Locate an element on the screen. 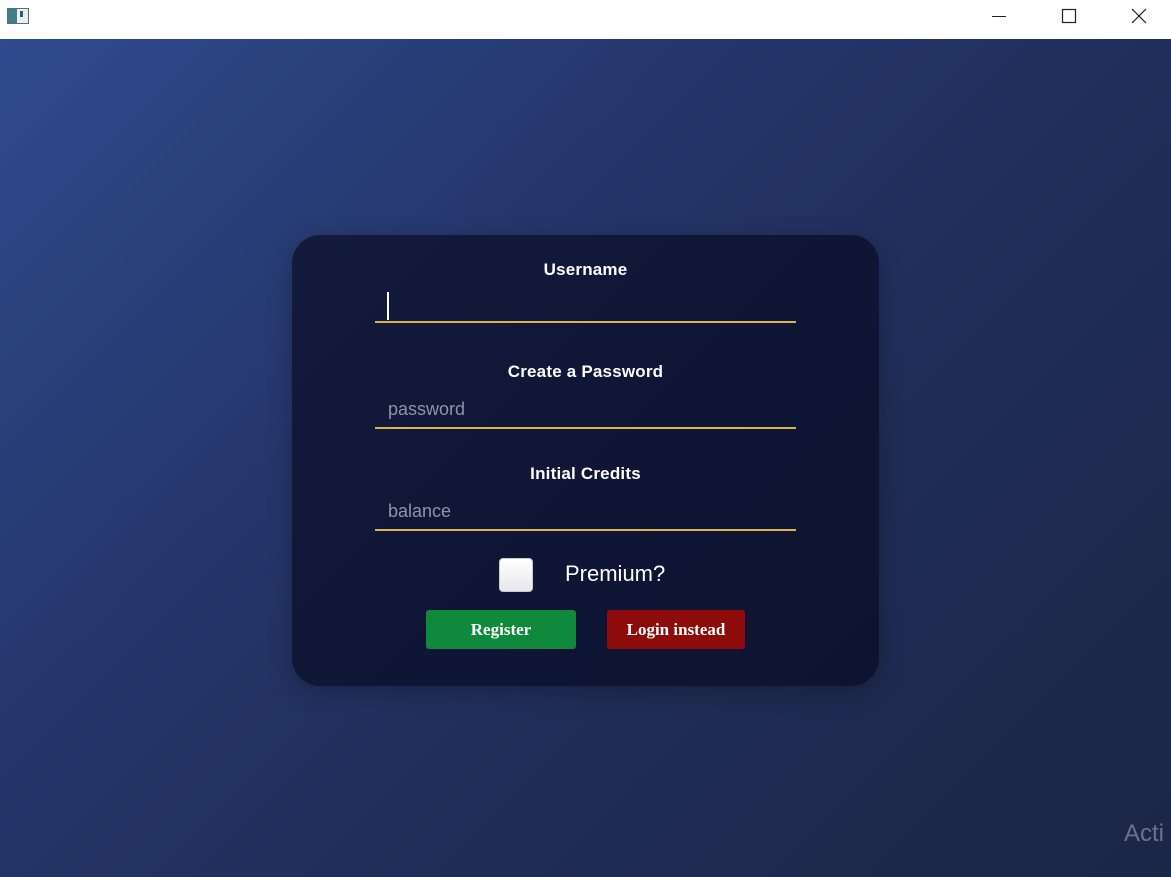  minimize-icon is located at coordinates (999, 16).